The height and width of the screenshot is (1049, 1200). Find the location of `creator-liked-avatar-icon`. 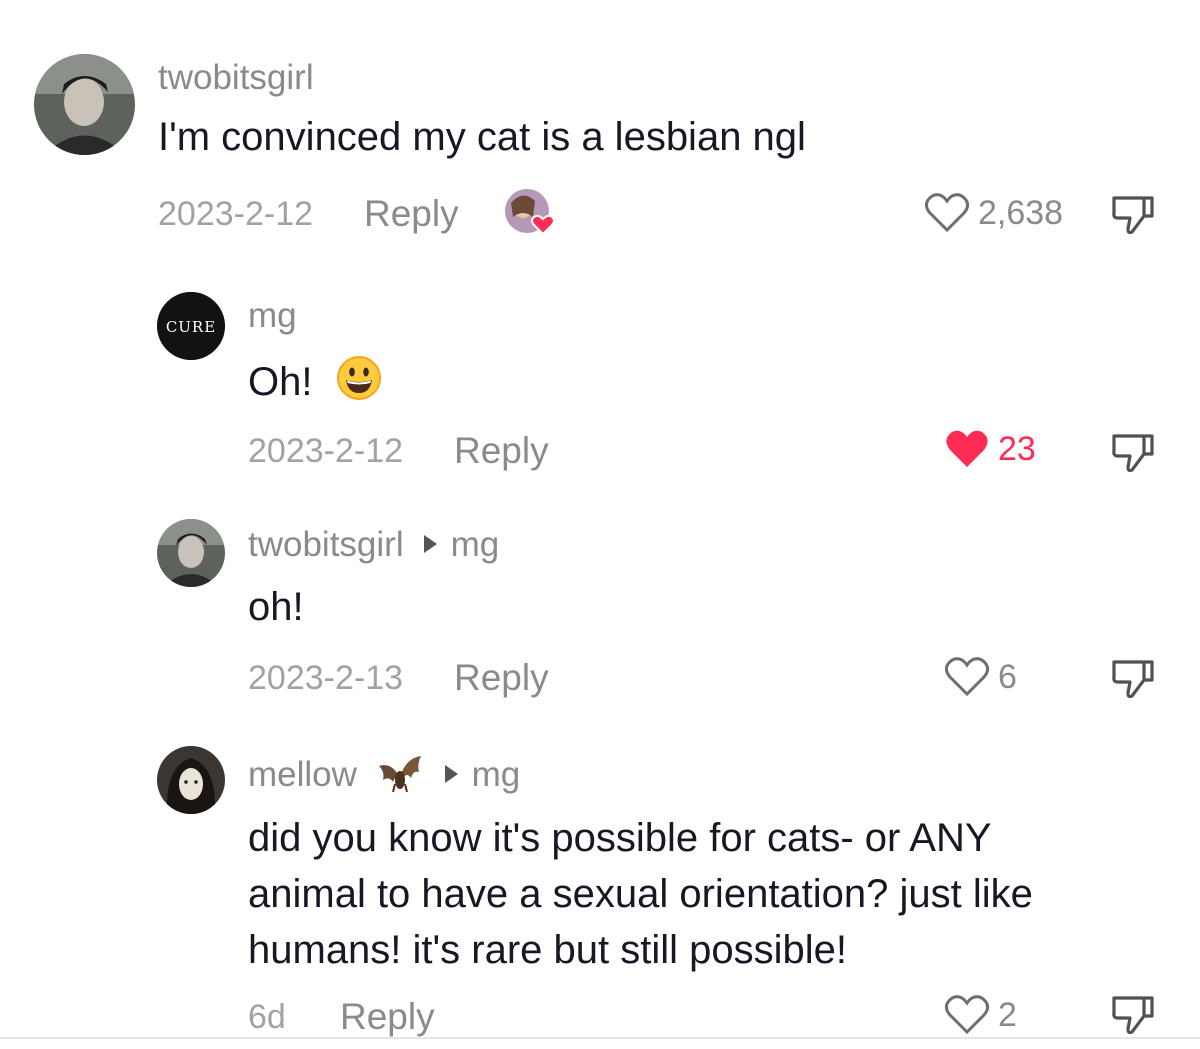

creator-liked-avatar-icon is located at coordinates (532, 212).